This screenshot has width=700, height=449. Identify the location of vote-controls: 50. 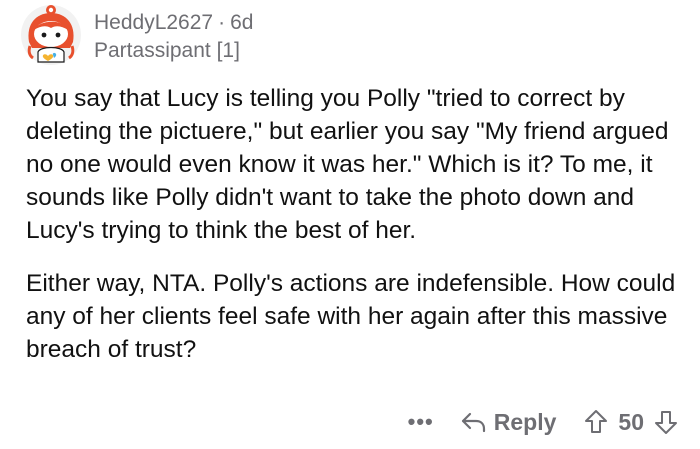
(631, 422).